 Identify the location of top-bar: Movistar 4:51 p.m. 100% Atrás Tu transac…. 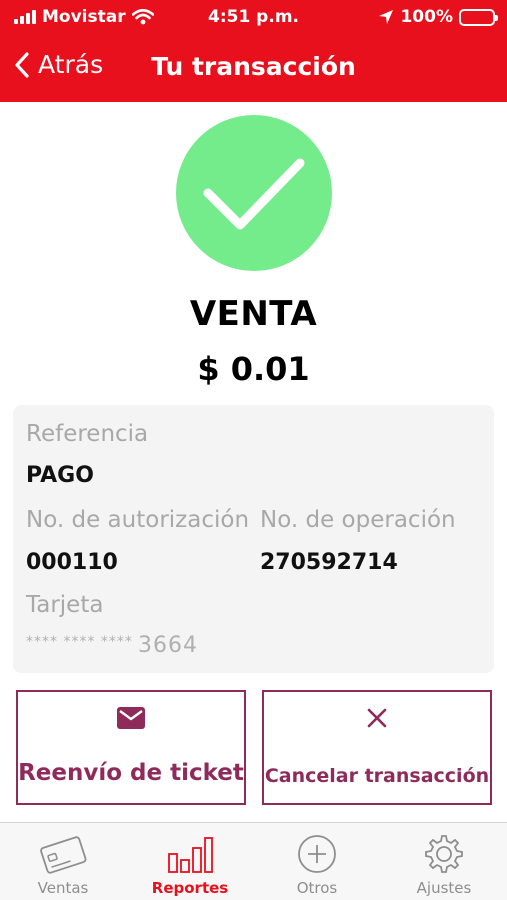
(253, 51).